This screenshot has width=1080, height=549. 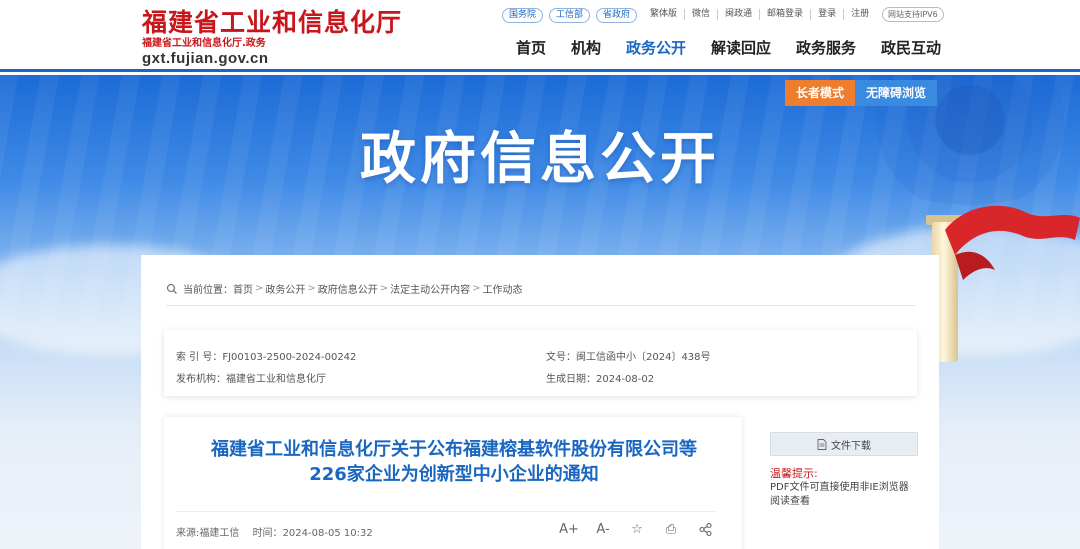 What do you see at coordinates (201, 379) in the screenshot?
I see `meta-publisher-label: 发布机构：` at bounding box center [201, 379].